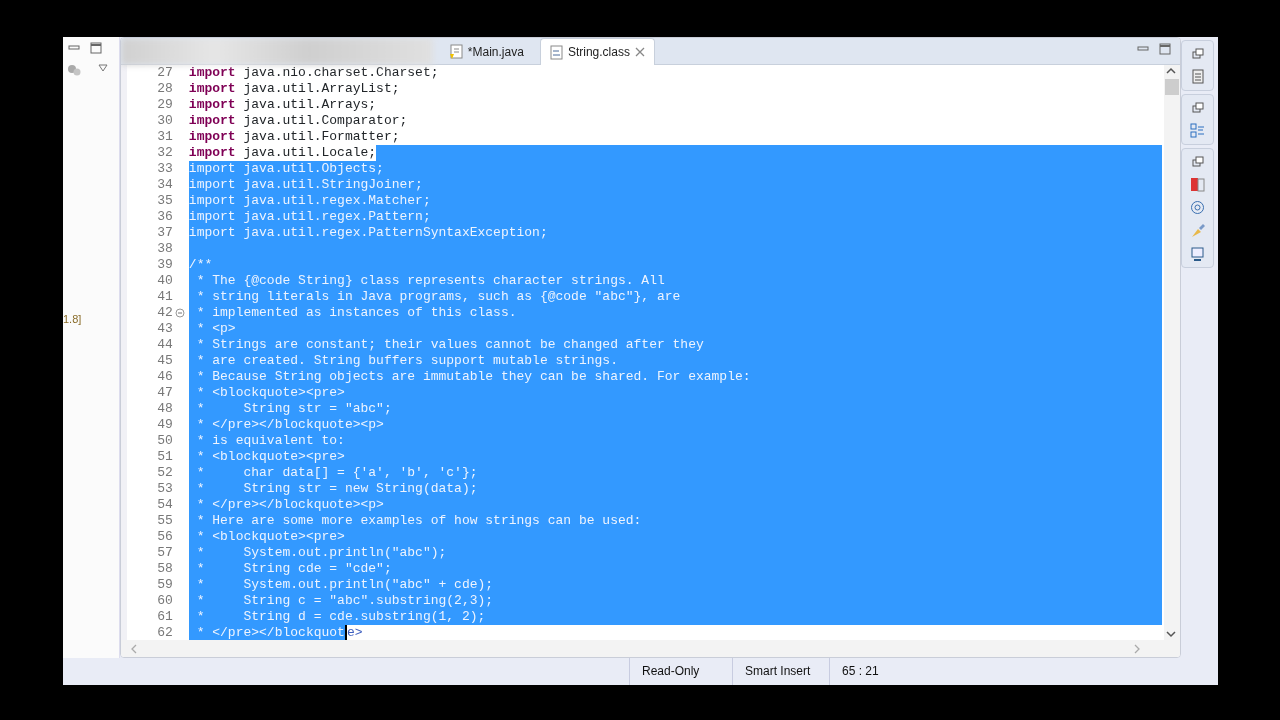 Image resolution: width=1280 pixels, height=720 pixels. I want to click on line-number: 41, so click(164, 297).